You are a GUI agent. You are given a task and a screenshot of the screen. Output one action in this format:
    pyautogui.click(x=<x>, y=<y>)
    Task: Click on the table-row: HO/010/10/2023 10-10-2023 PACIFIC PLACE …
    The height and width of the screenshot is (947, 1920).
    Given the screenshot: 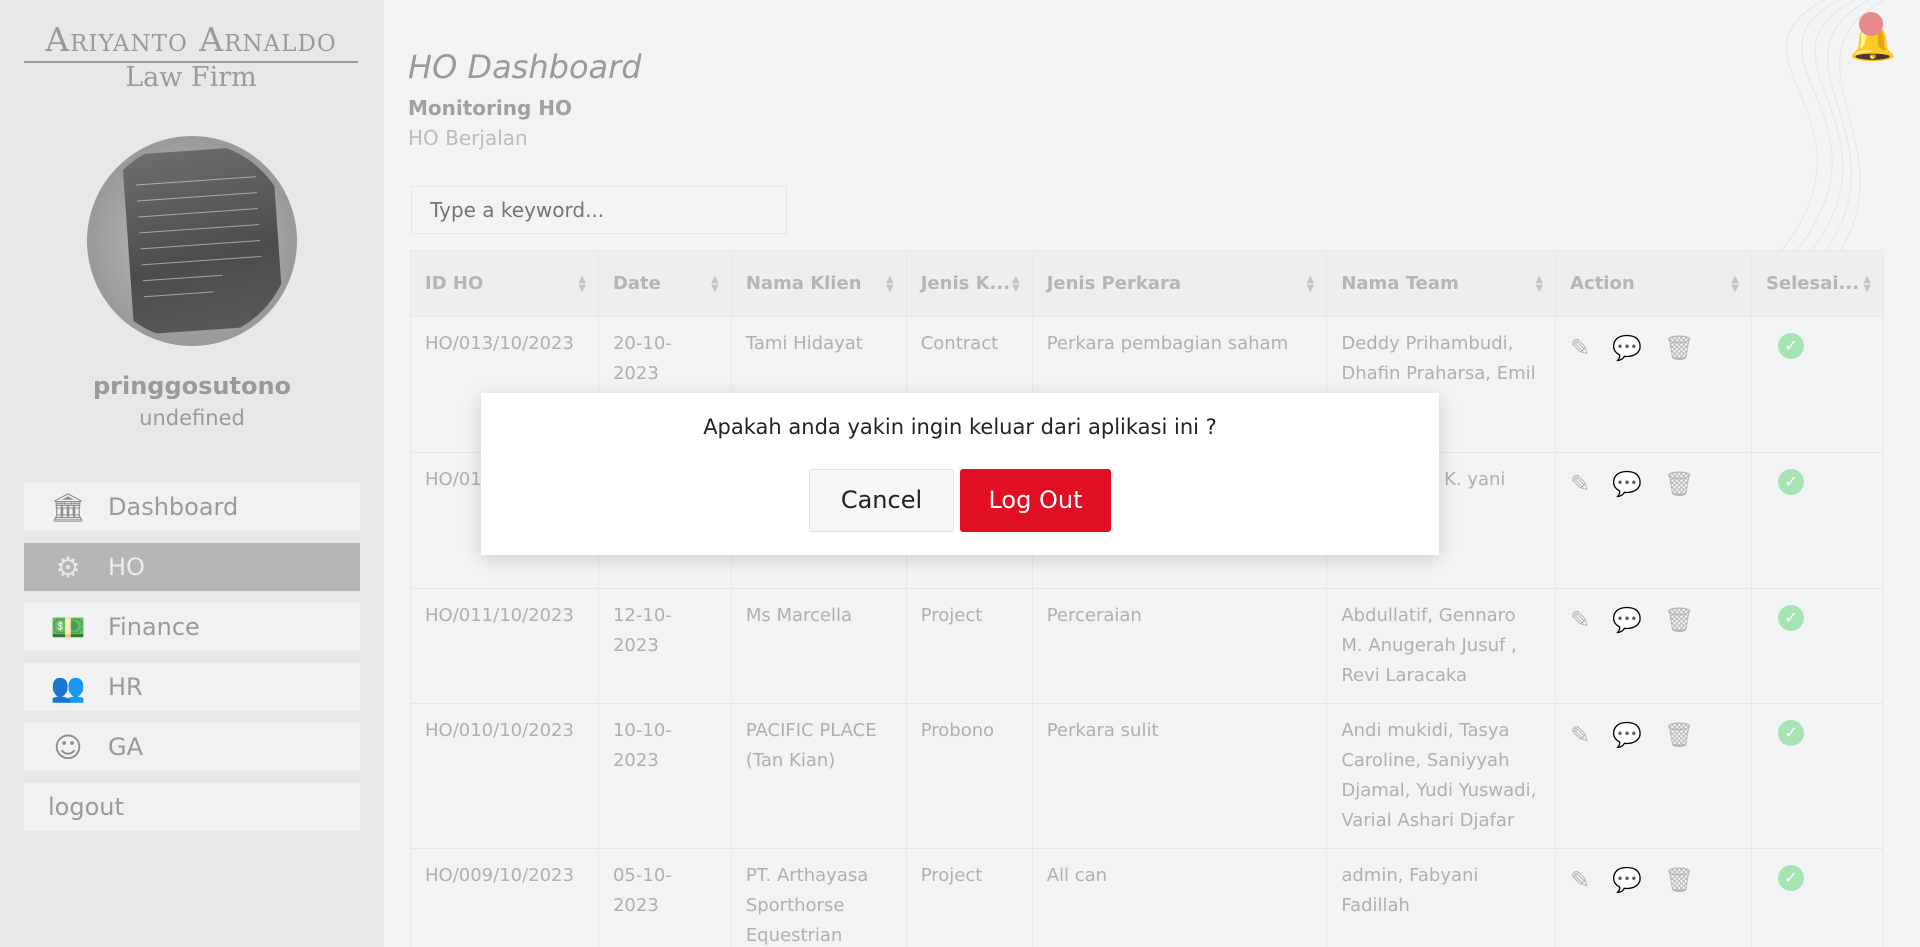 What is the action you would take?
    pyautogui.click(x=1147, y=776)
    